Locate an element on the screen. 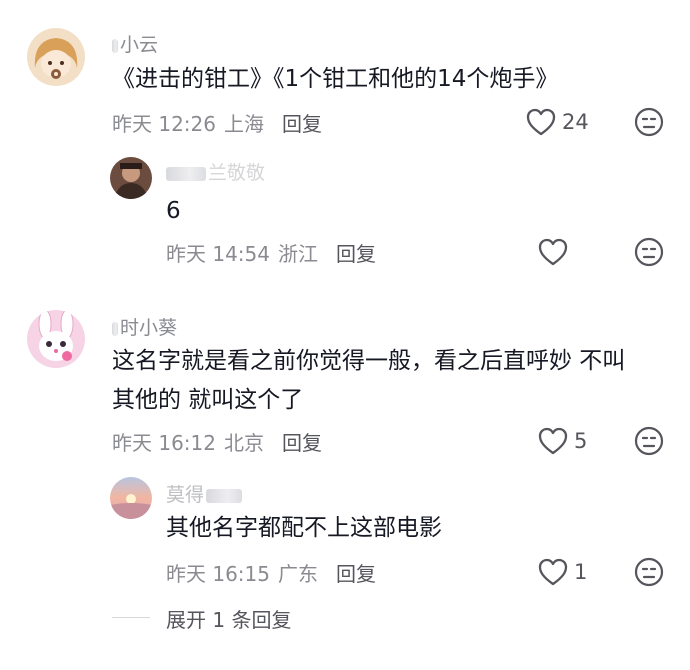 This screenshot has width=690, height=670. like-count: 24 is located at coordinates (575, 122).